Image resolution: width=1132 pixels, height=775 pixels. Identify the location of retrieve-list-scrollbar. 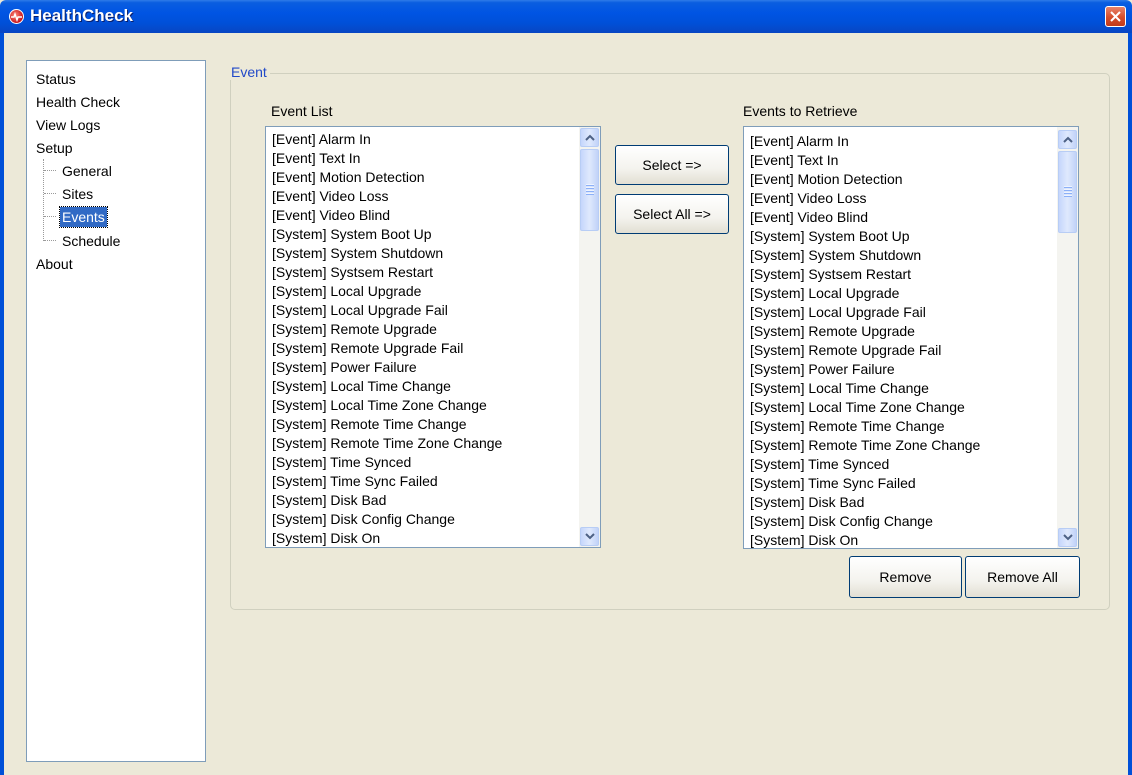
(1067, 337).